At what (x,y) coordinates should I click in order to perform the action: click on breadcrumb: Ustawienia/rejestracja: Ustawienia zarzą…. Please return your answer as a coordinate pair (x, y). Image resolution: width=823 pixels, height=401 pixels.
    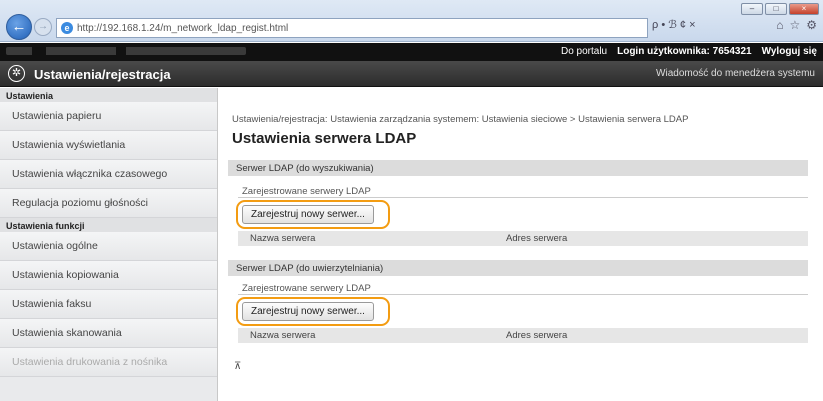
    Looking at the image, I should click on (460, 119).